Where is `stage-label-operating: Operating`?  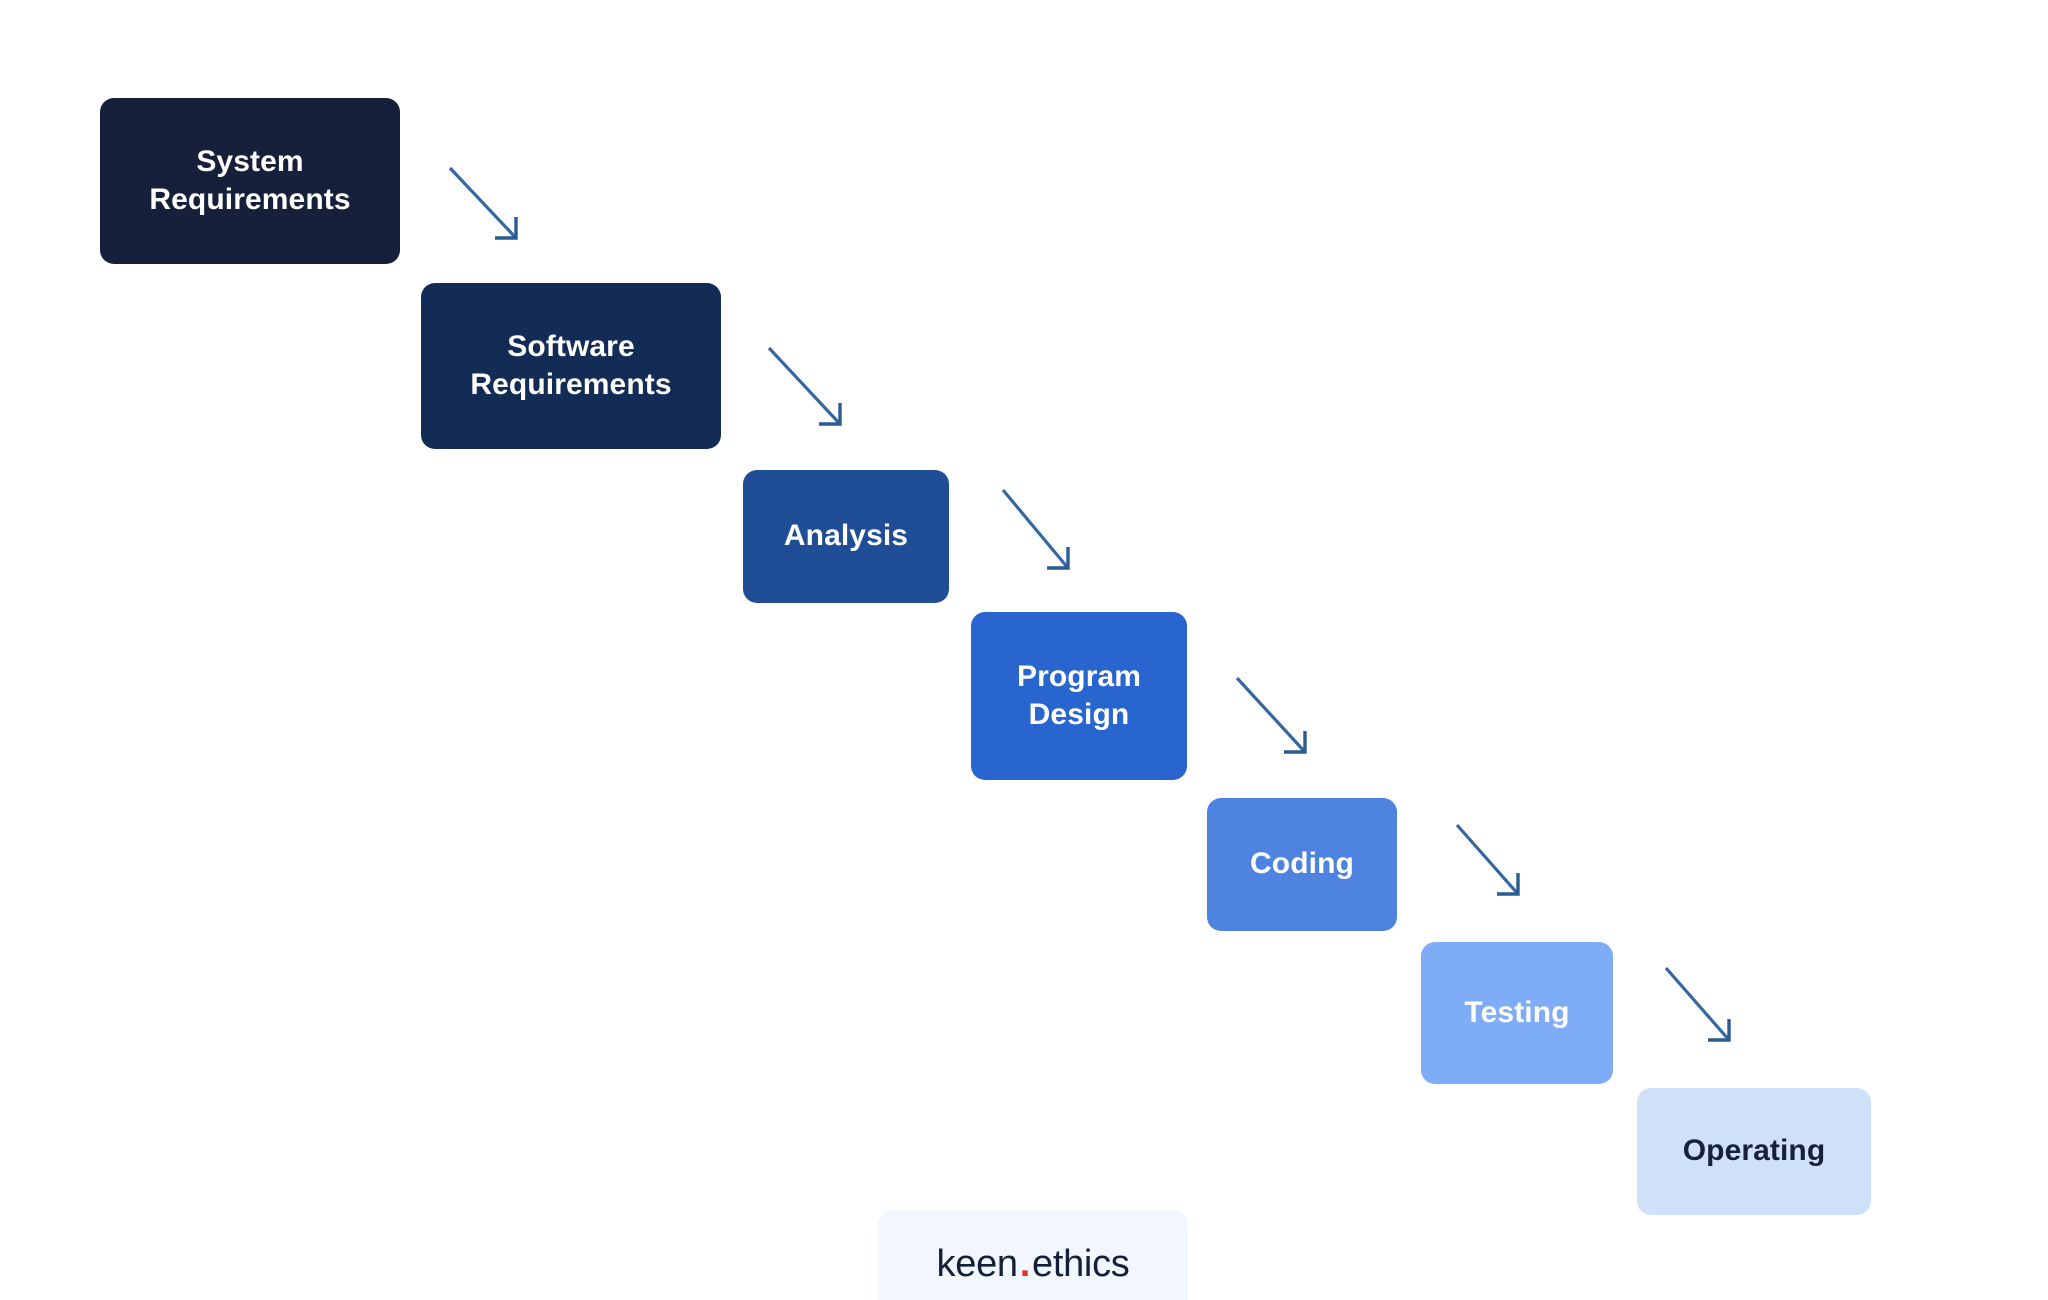 stage-label-operating: Operating is located at coordinates (1754, 1151).